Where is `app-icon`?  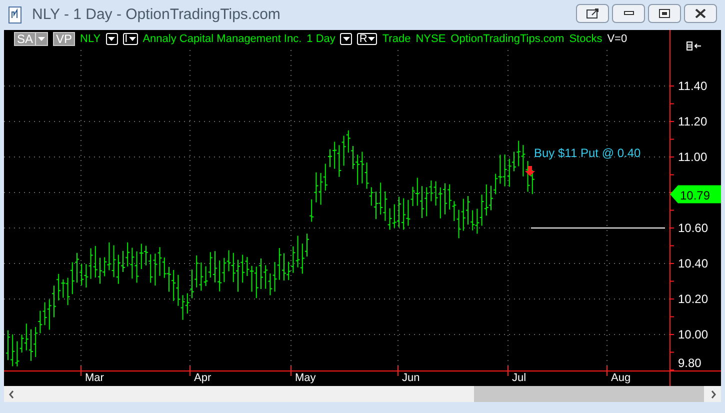
app-icon is located at coordinates (16, 15).